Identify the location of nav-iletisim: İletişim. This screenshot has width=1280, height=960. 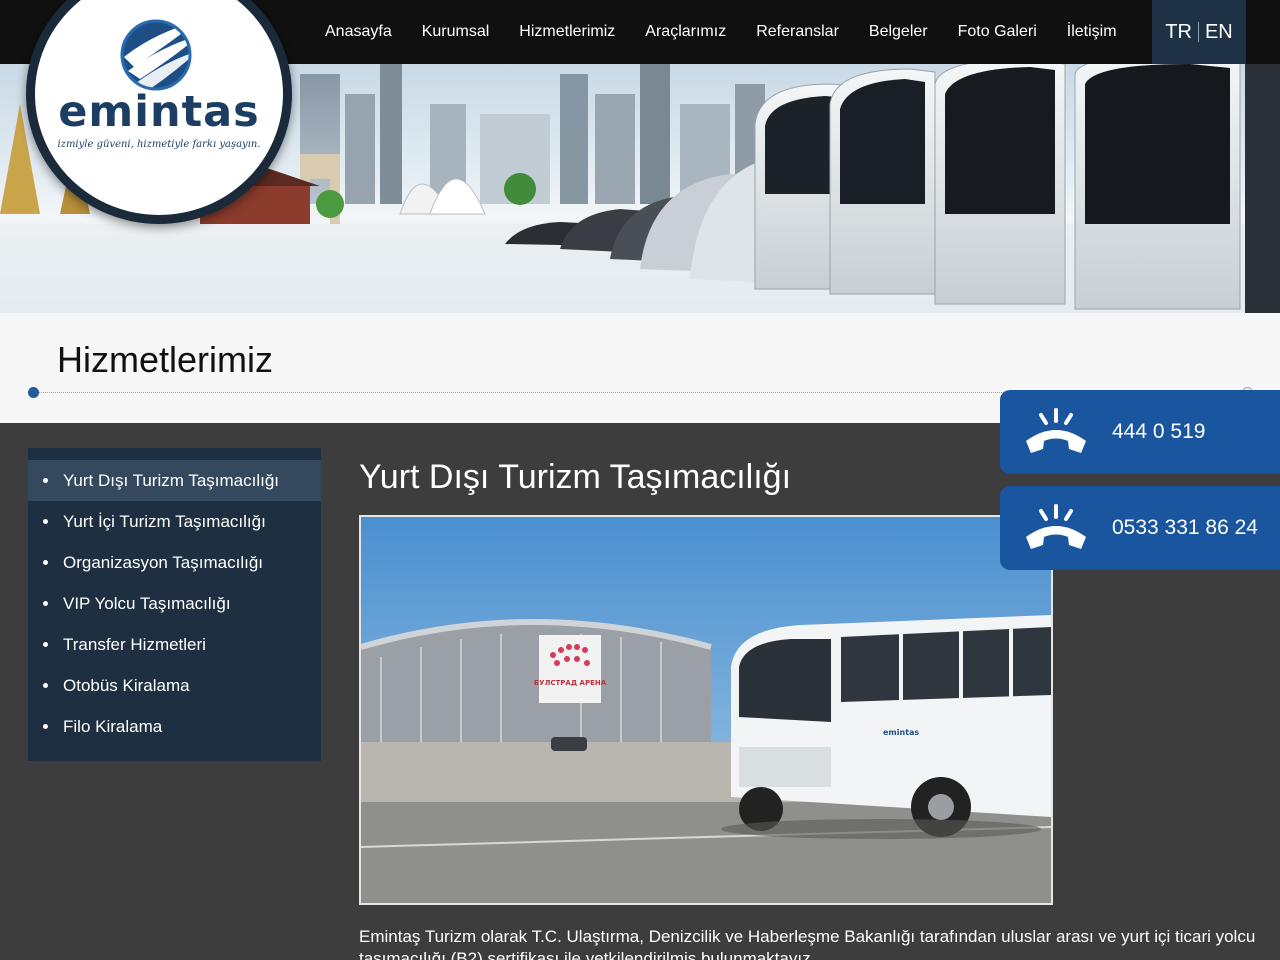
(1092, 32).